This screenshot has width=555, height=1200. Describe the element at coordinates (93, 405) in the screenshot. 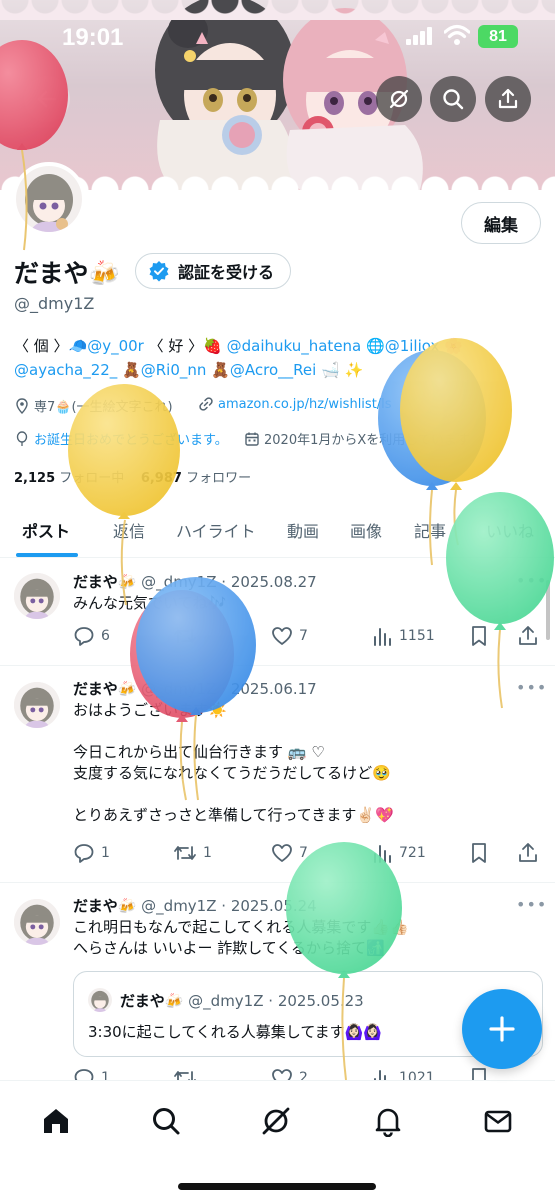

I see `profile-location: 専7🧁(一生絵文字これ)` at that location.